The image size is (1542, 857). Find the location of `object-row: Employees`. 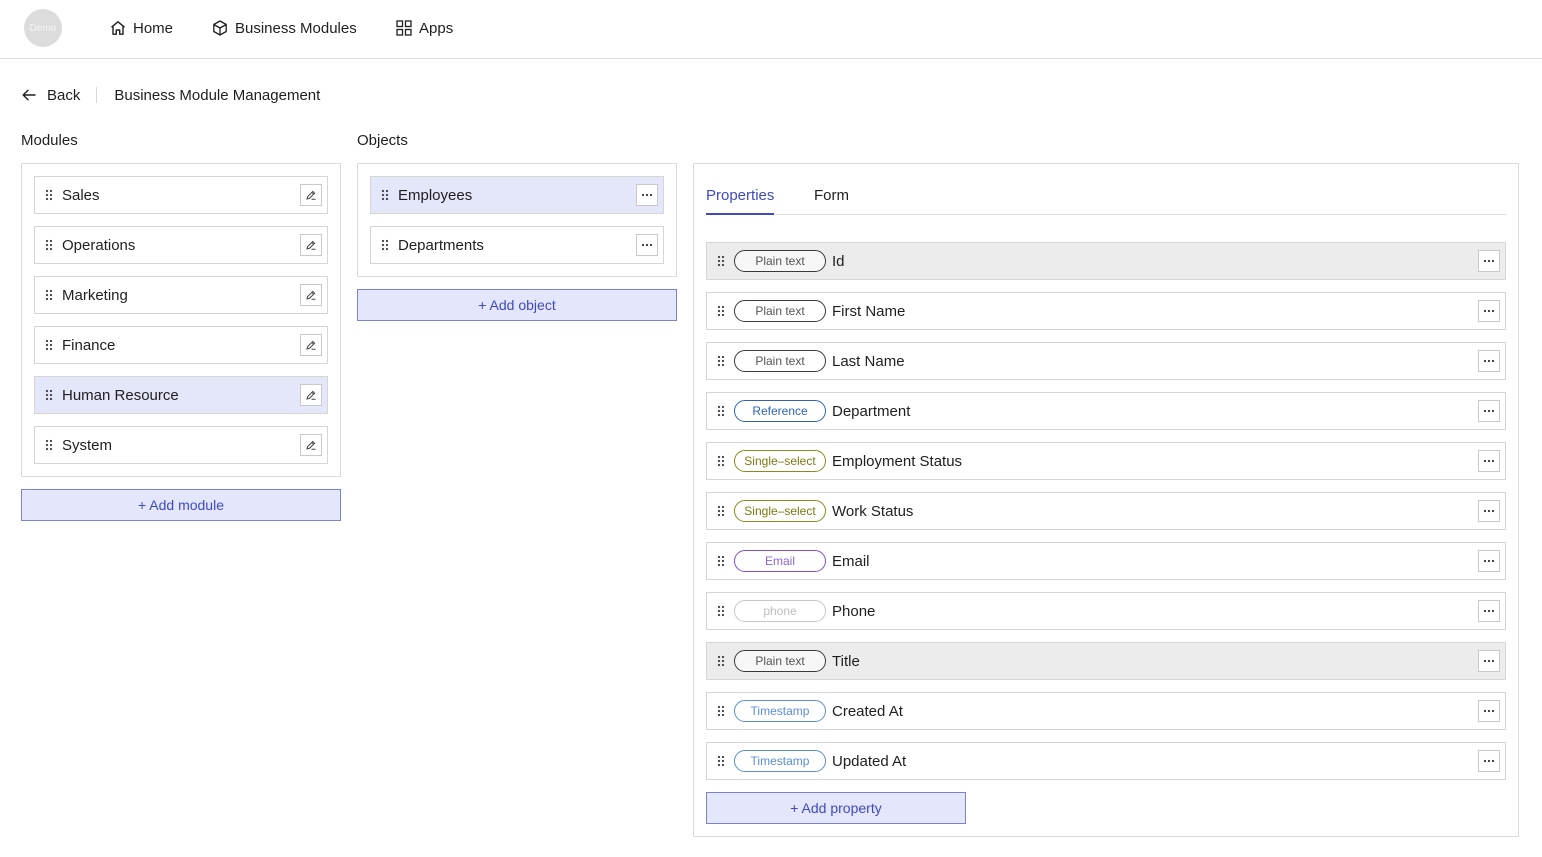

object-row: Employees is located at coordinates (517, 195).